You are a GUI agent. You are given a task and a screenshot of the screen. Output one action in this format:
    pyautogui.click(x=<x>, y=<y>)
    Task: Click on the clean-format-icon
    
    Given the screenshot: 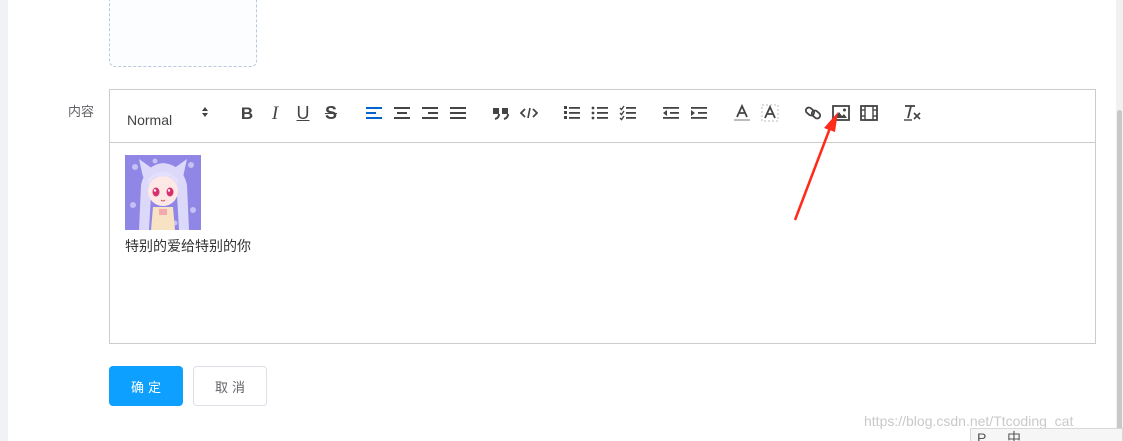 What is the action you would take?
    pyautogui.click(x=912, y=113)
    